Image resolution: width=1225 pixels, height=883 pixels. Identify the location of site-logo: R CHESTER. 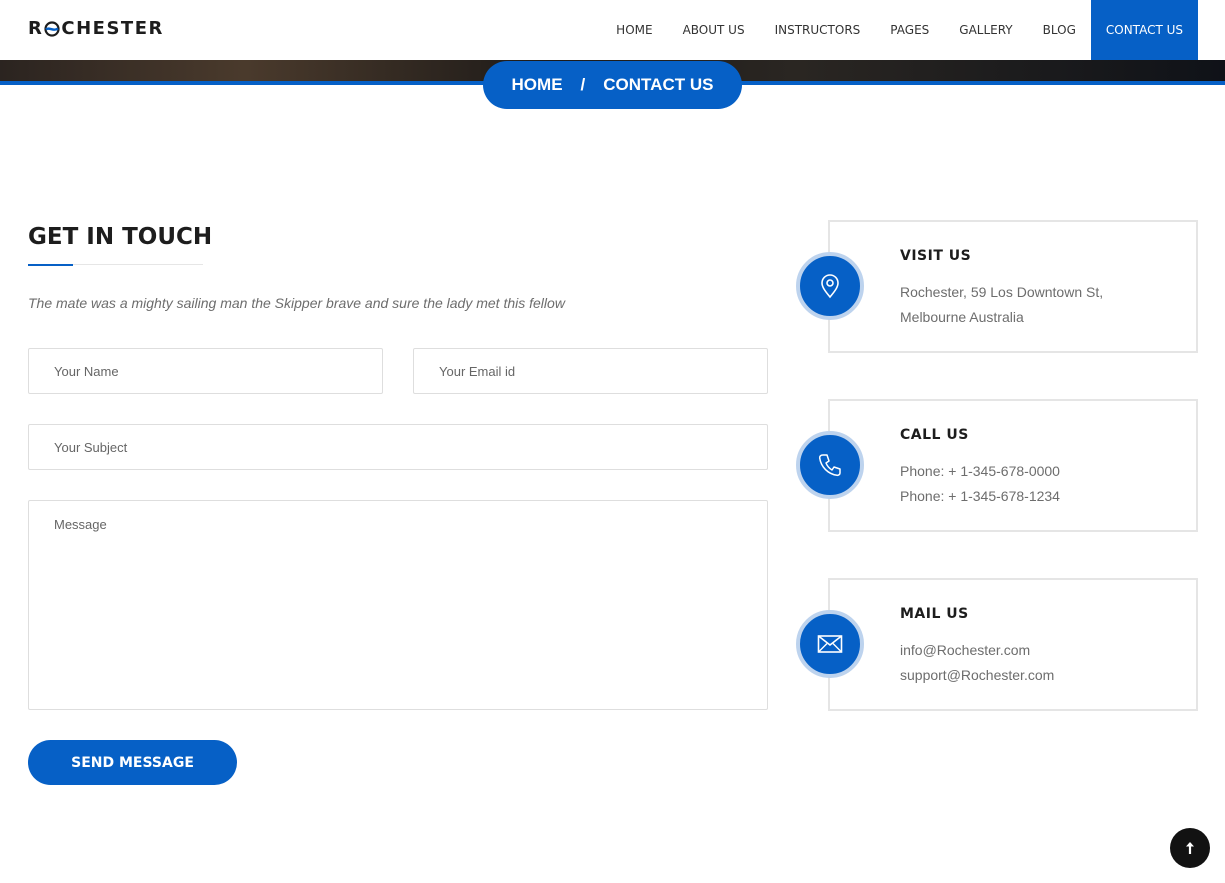
(96, 28).